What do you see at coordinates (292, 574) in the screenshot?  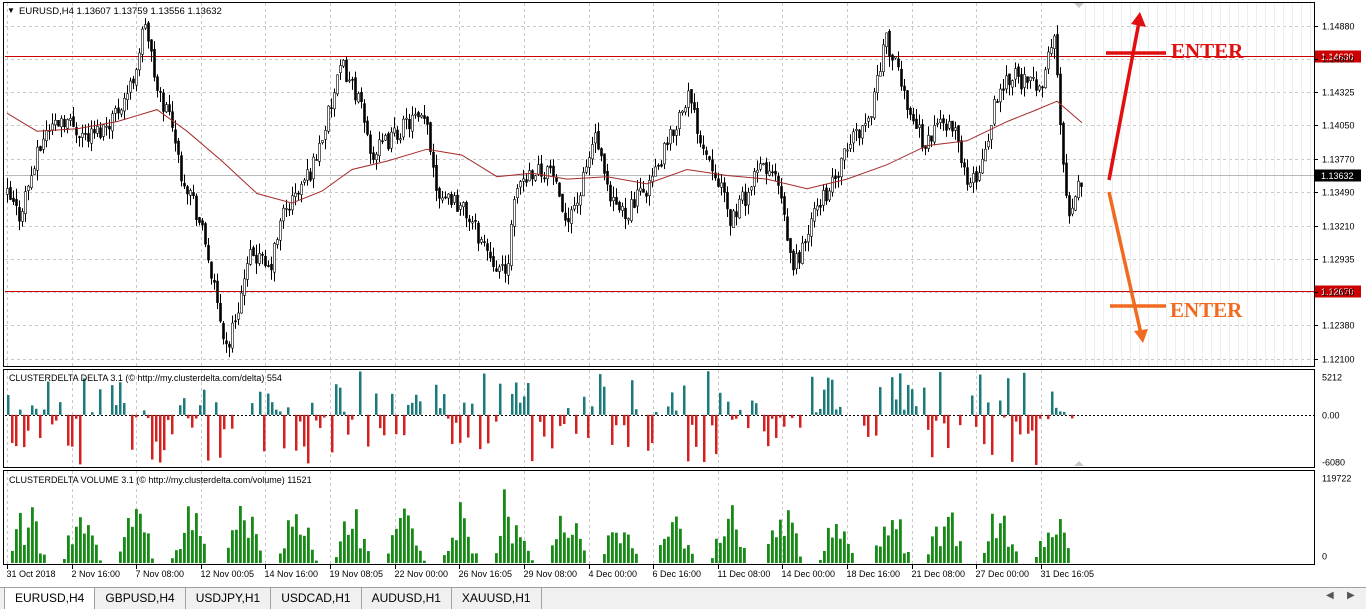 I see `x-tick-label: 14 Nov 16:00` at bounding box center [292, 574].